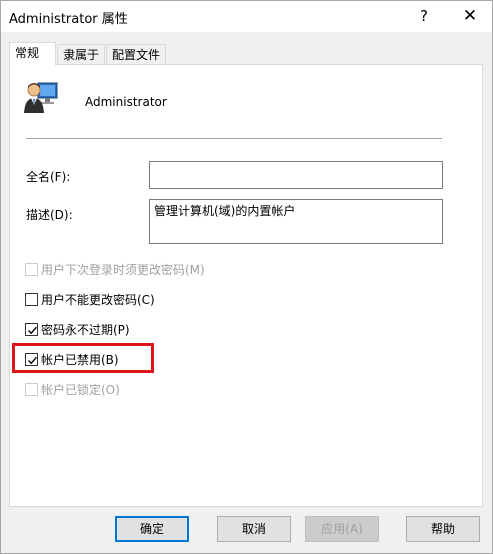 The image size is (493, 554). Describe the element at coordinates (31, 299) in the screenshot. I see `cannot-change-password-checkbox` at that location.